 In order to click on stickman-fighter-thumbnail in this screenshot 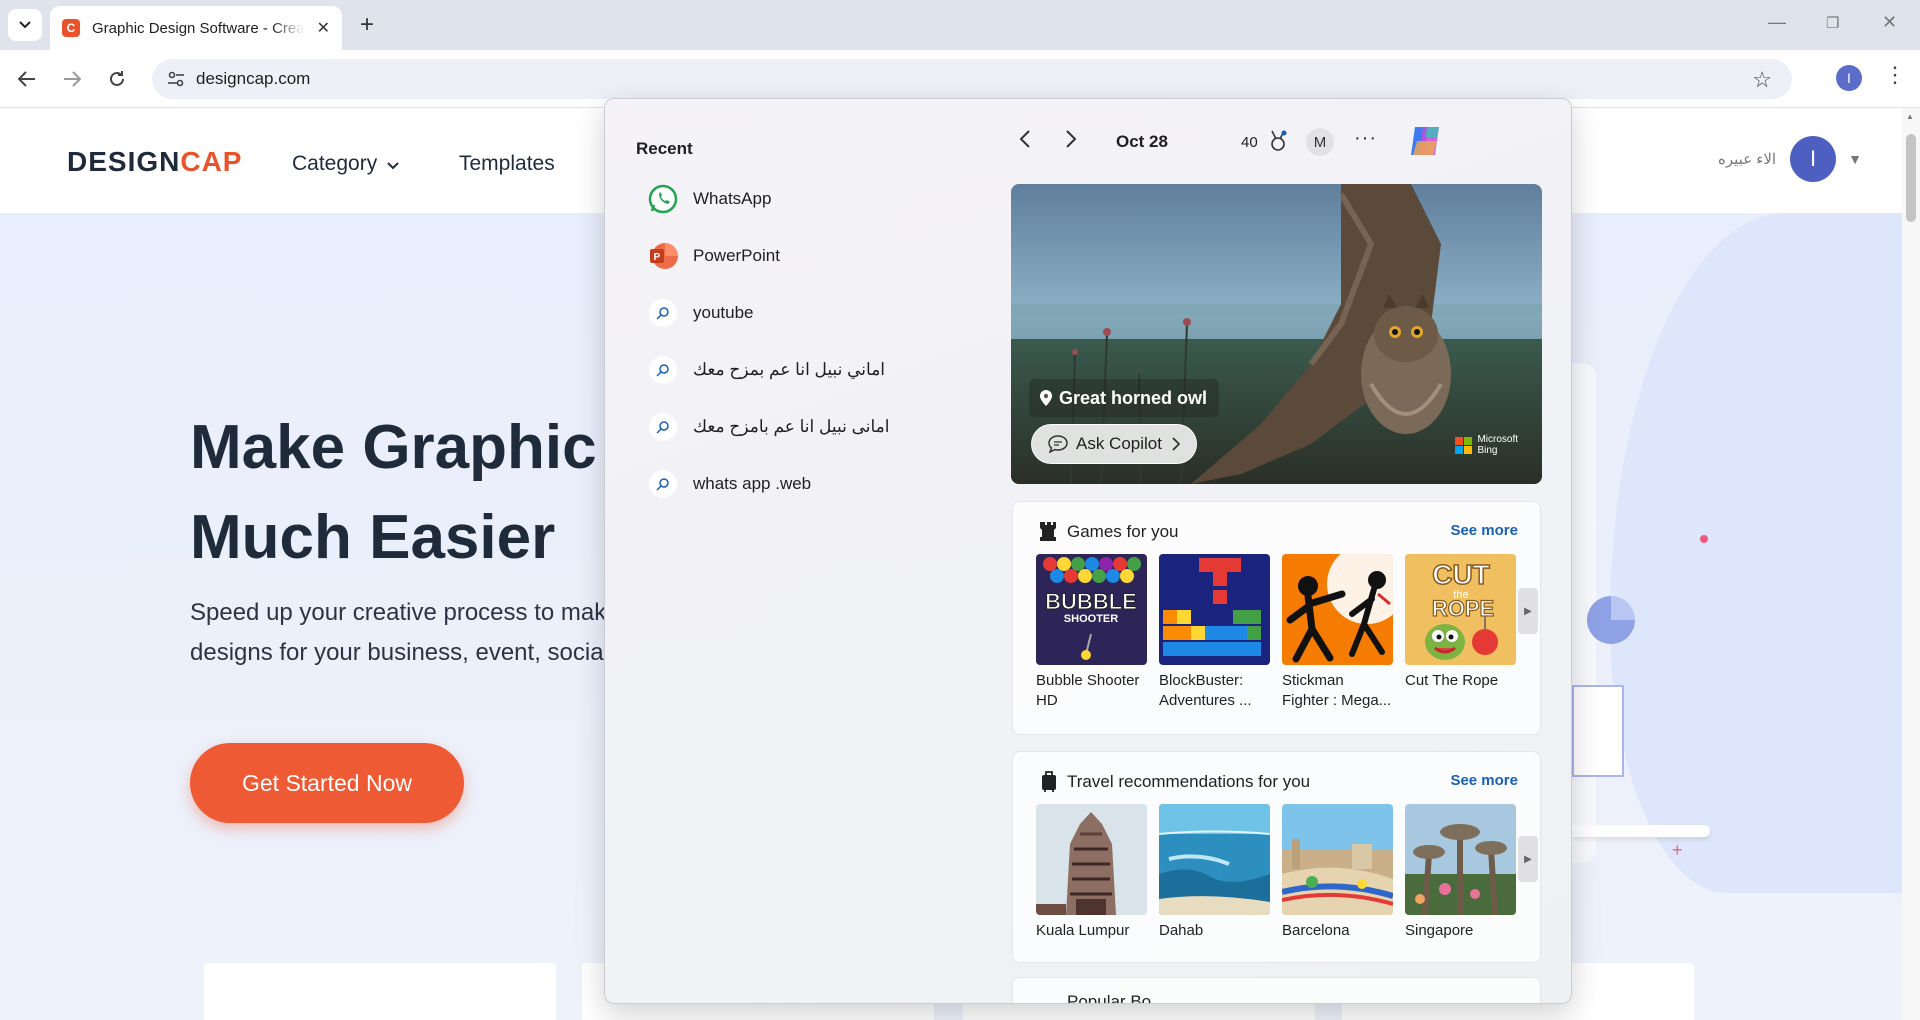, I will do `click(1337, 609)`.